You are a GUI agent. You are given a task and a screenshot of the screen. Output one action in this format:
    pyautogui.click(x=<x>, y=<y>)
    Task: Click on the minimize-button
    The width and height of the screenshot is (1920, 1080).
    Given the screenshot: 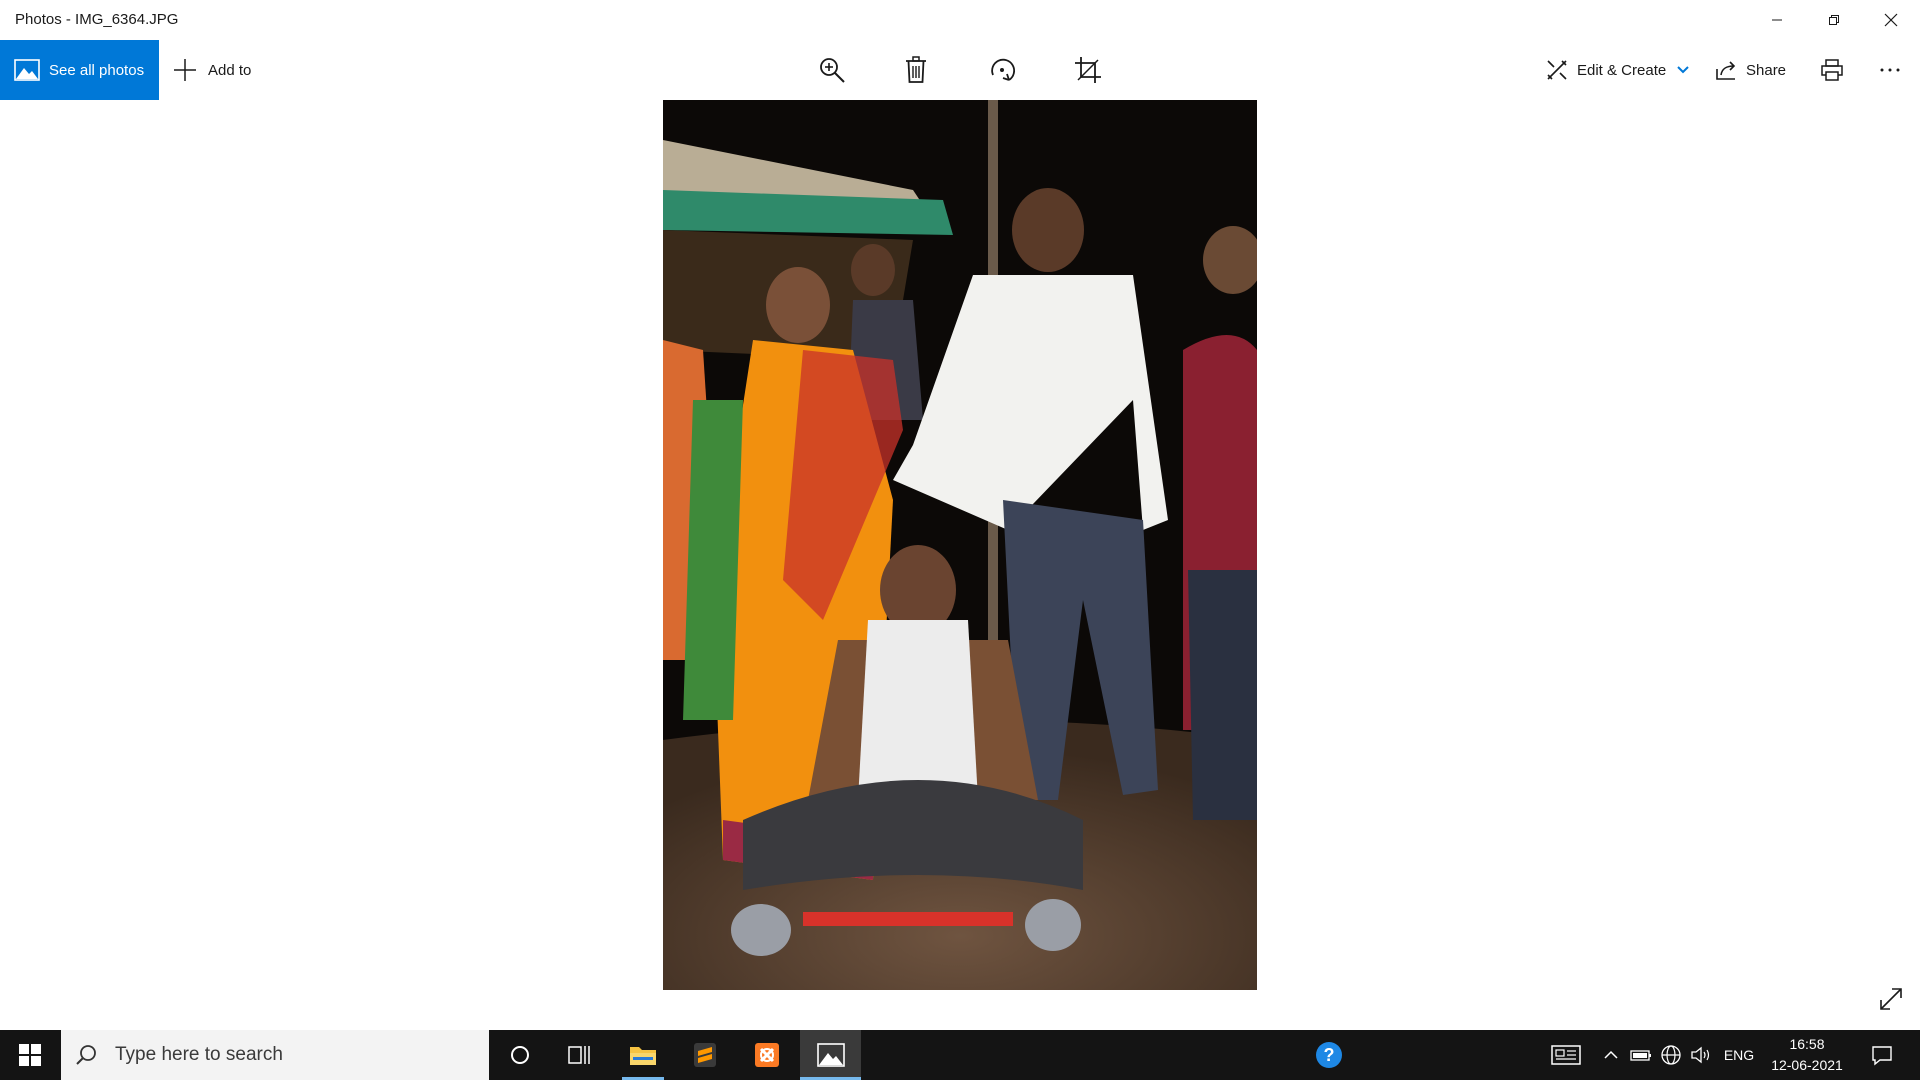 What is the action you would take?
    pyautogui.click(x=1777, y=20)
    